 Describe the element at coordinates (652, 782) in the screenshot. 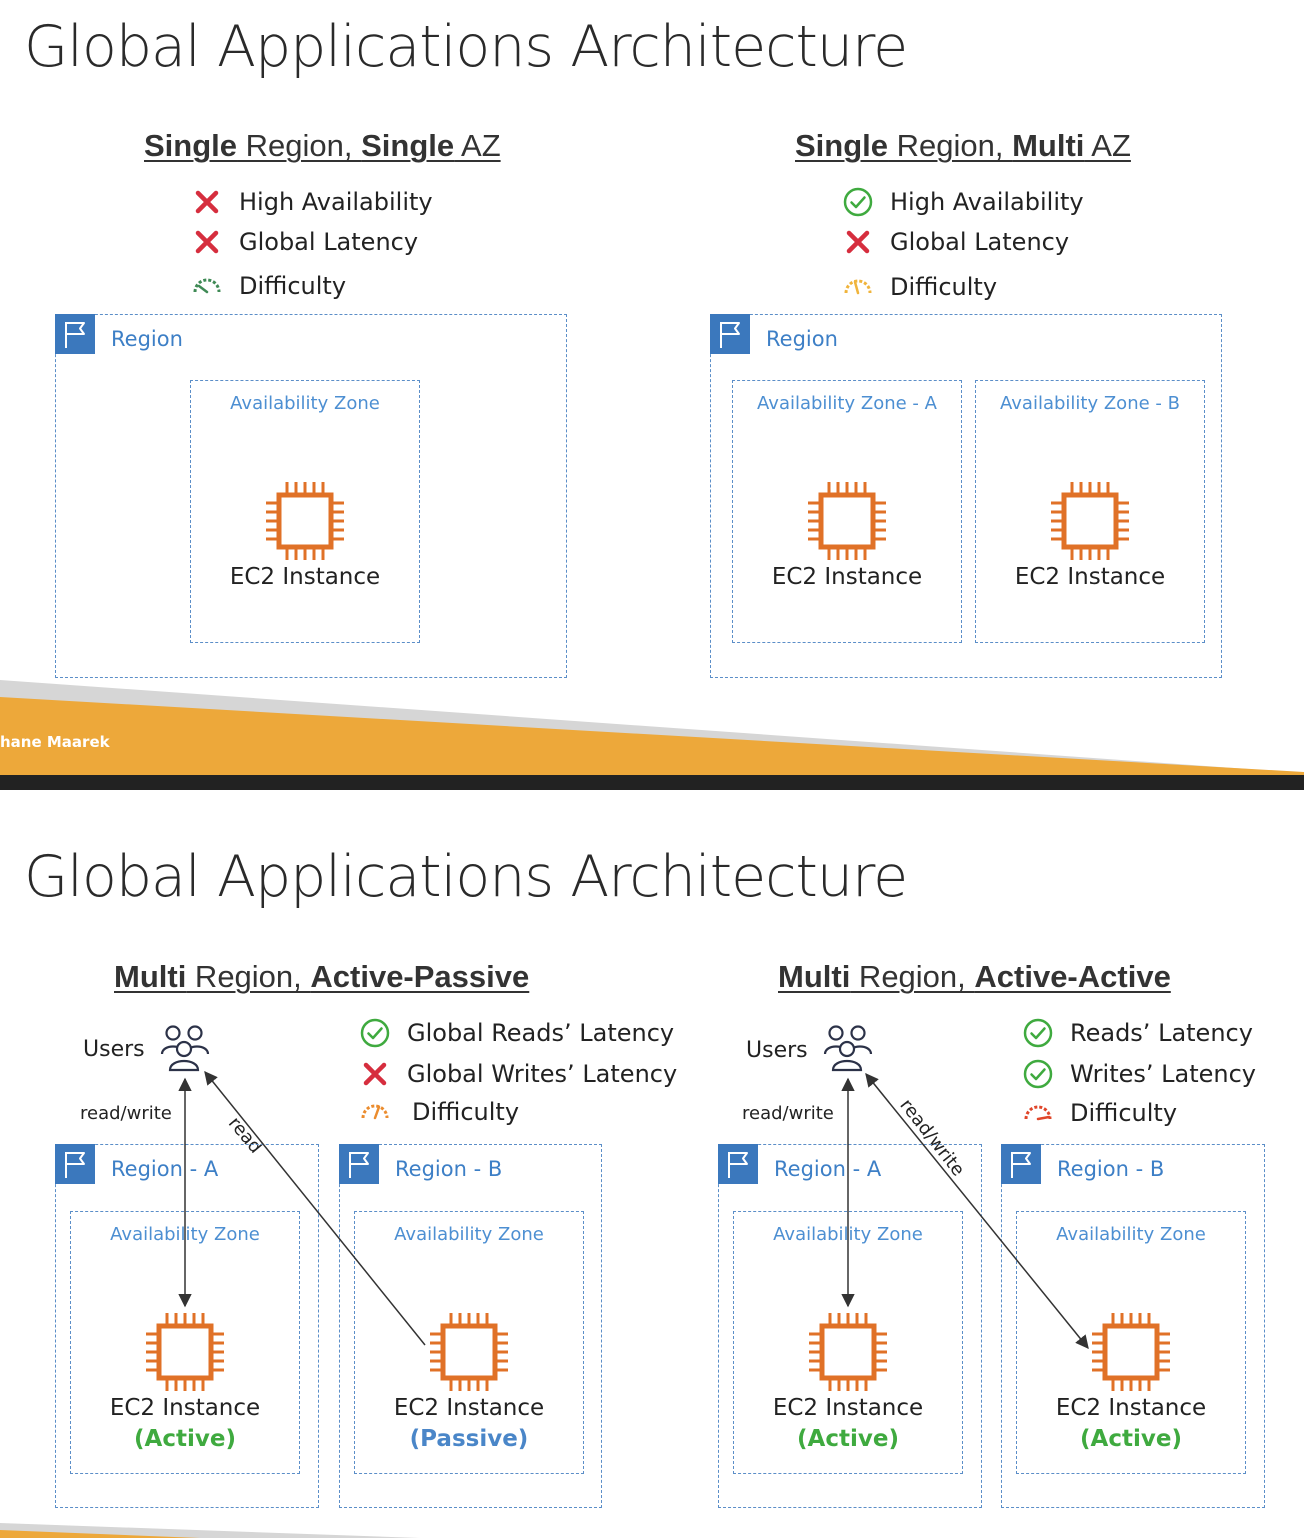

I see `slide-separator` at that location.